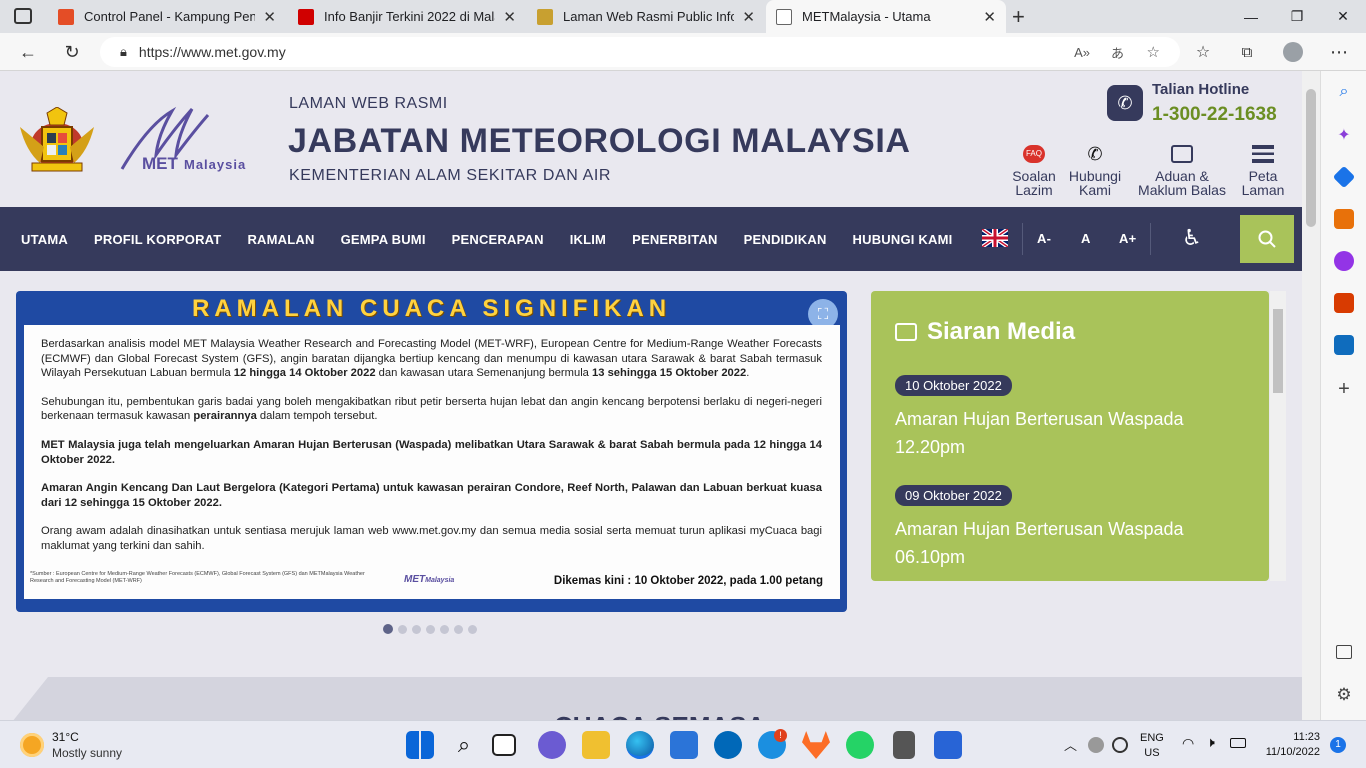  I want to click on weather-widget: 31°C Mostly sunny, so click(100, 746).